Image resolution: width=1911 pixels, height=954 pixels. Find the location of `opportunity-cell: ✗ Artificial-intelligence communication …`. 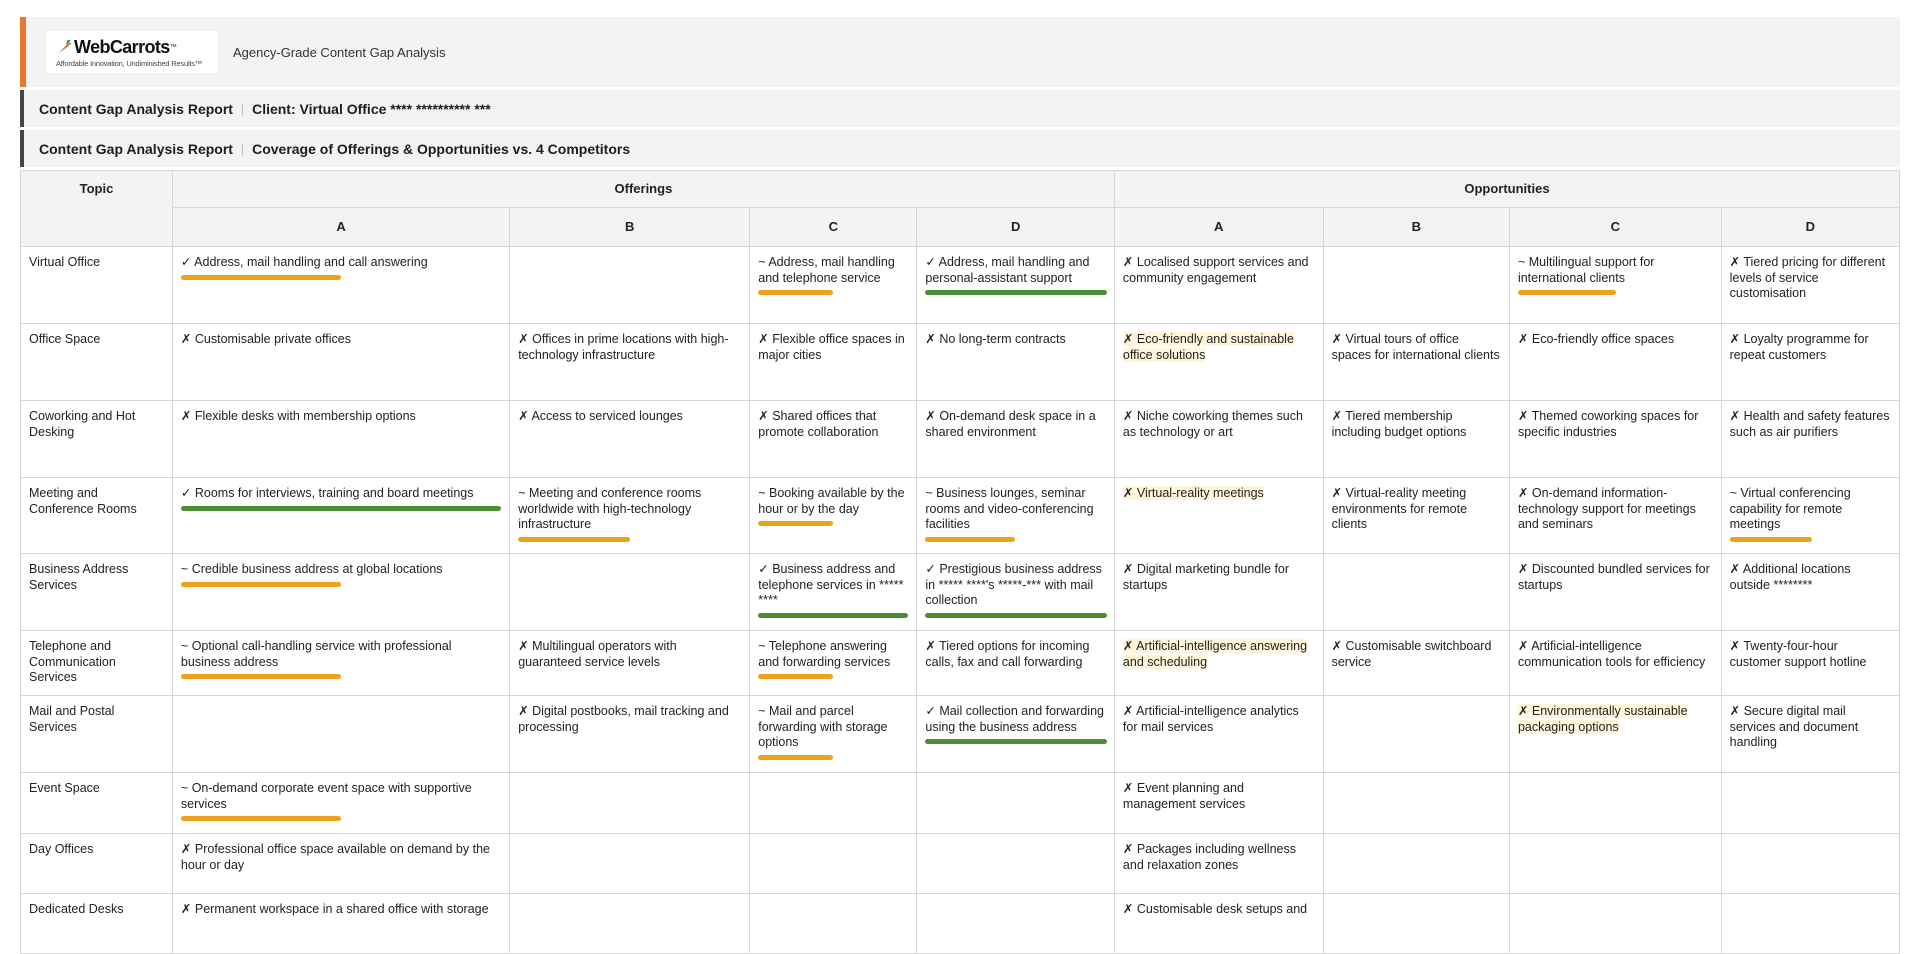

opportunity-cell: ✗ Artificial-intelligence communication … is located at coordinates (1615, 663).